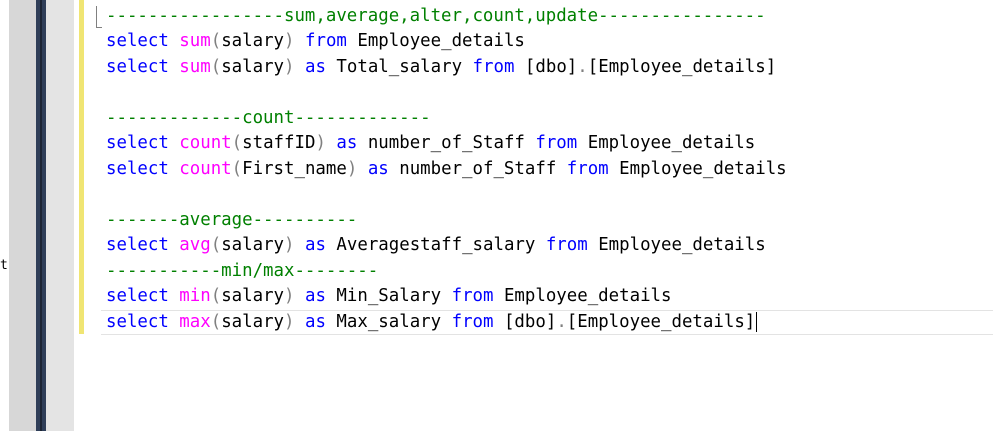  I want to click on code-line: -------average----------, so click(231, 220).